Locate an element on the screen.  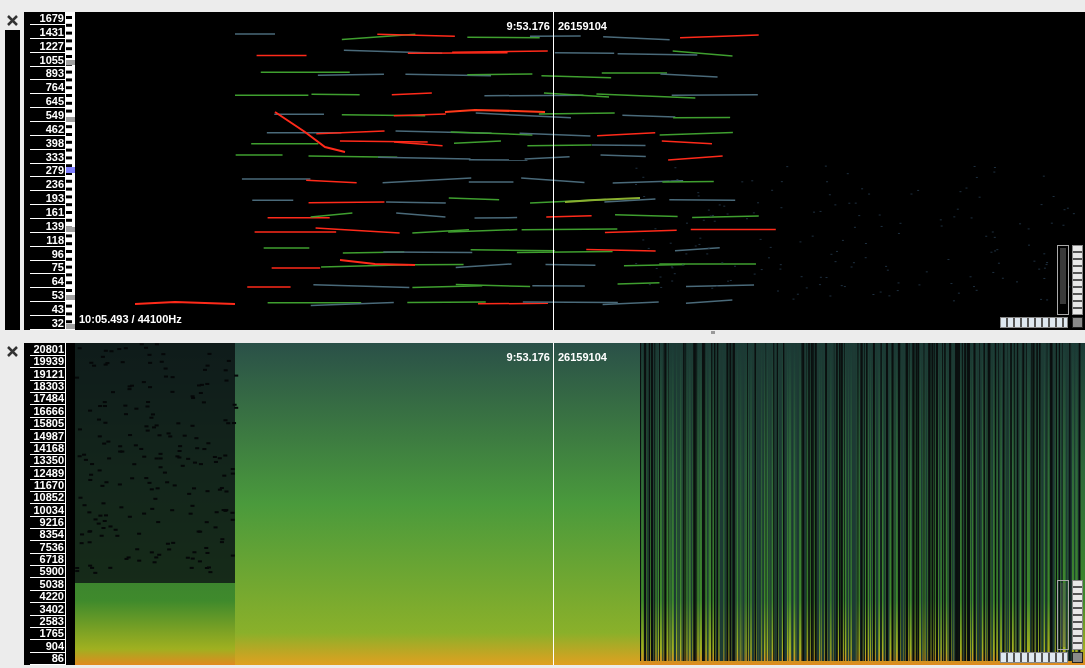
frequency-label: 14168 is located at coordinates (47, 448).